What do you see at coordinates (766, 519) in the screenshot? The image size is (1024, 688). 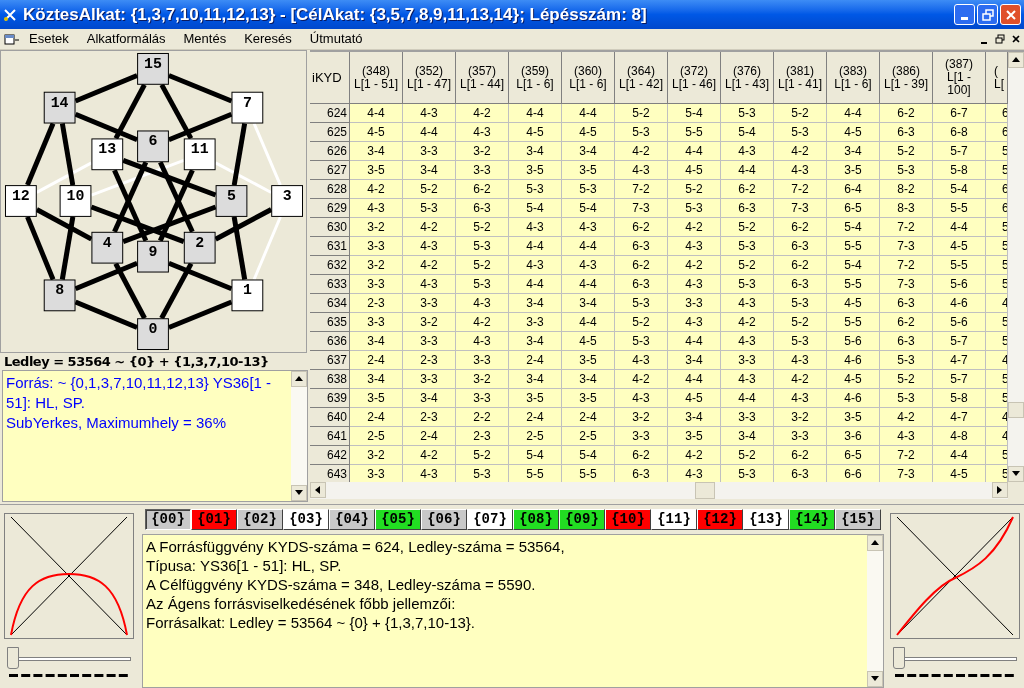 I see `subset-tab: {13}` at bounding box center [766, 519].